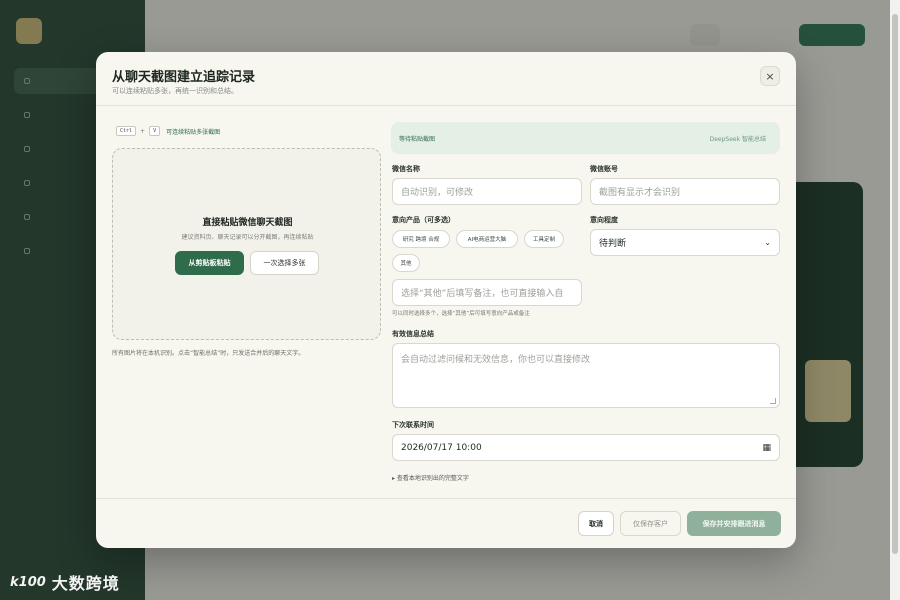 This screenshot has height=600, width=900. What do you see at coordinates (496, 360) in the screenshot?
I see `summary-placeholder: 会自动过滤问候和无效信息，你也可以直接修改` at bounding box center [496, 360].